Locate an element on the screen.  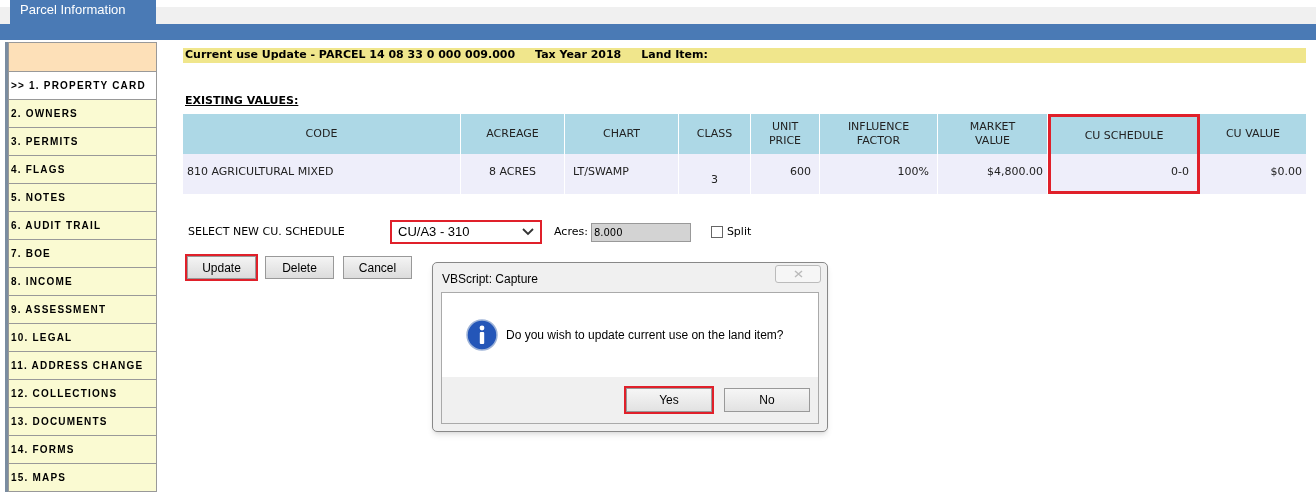
section-title: EXISTING VALUES: is located at coordinates (242, 100).